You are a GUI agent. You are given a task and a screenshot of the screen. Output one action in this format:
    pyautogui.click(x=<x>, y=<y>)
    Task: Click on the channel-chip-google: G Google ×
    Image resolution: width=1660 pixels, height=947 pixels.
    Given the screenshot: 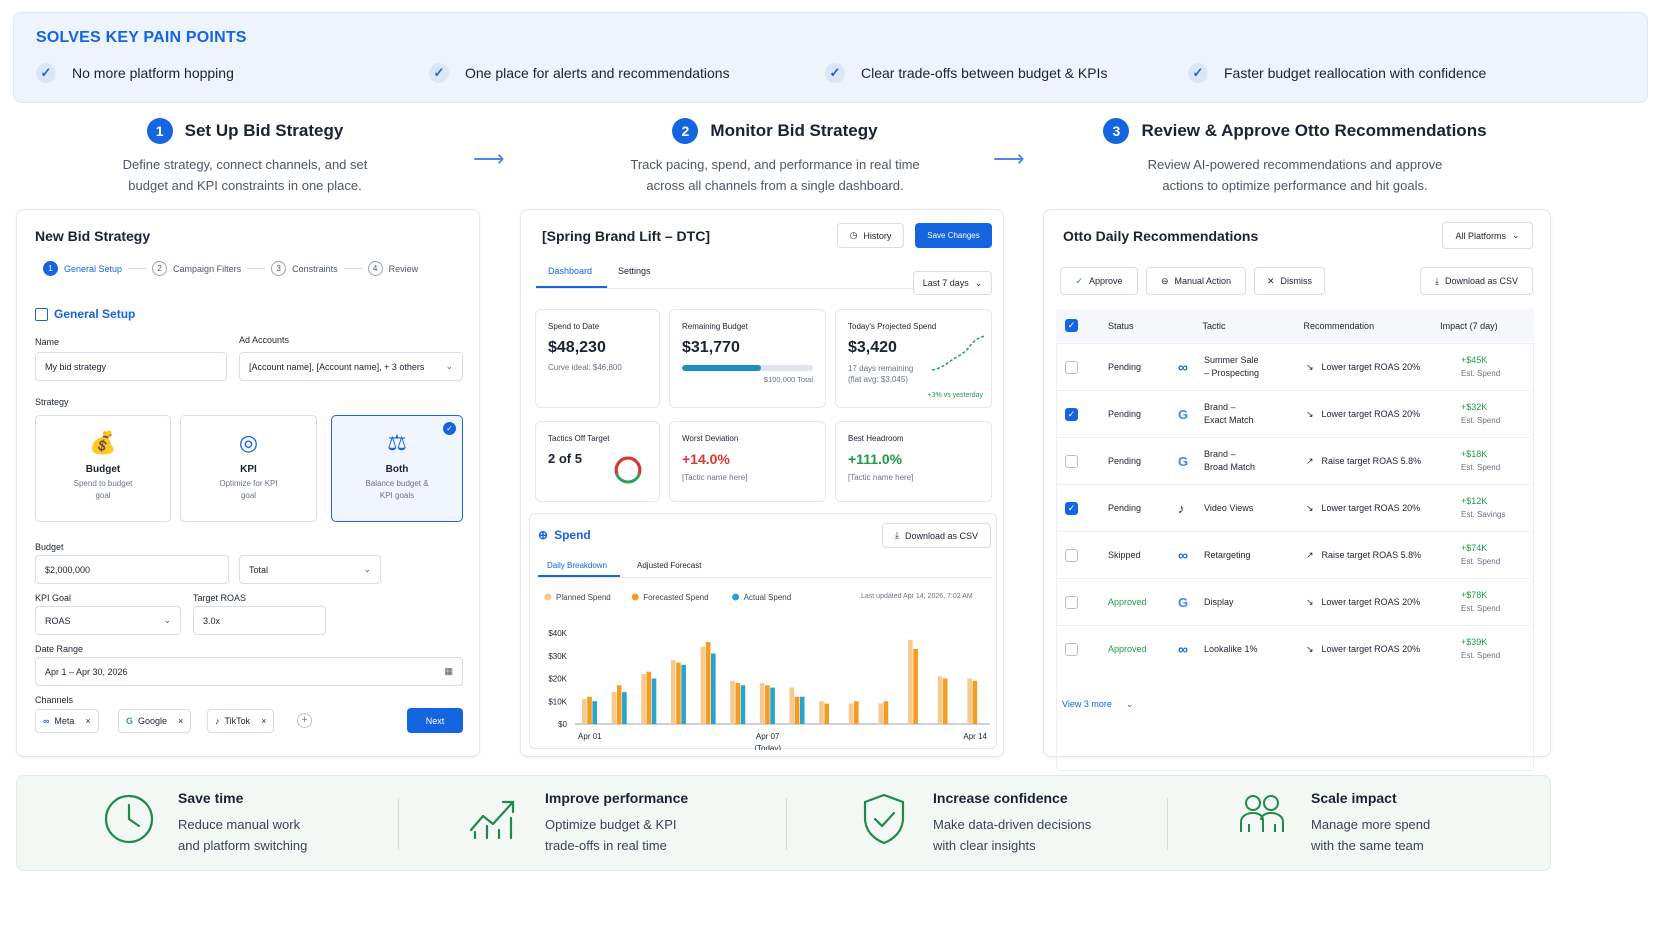 What is the action you would take?
    pyautogui.click(x=155, y=721)
    